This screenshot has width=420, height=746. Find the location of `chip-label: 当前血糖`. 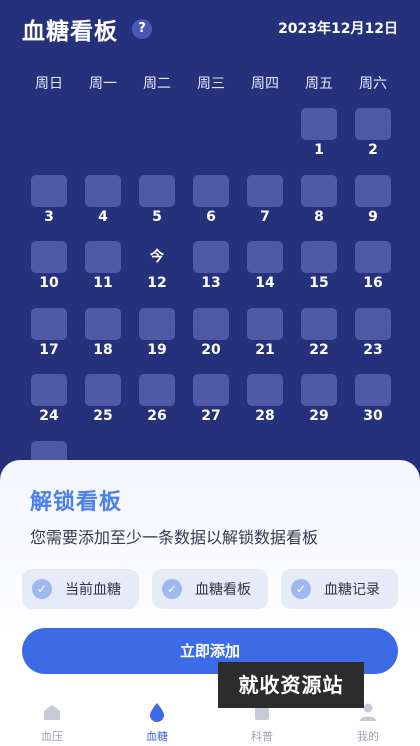

chip-label: 当前血糖 is located at coordinates (93, 590).